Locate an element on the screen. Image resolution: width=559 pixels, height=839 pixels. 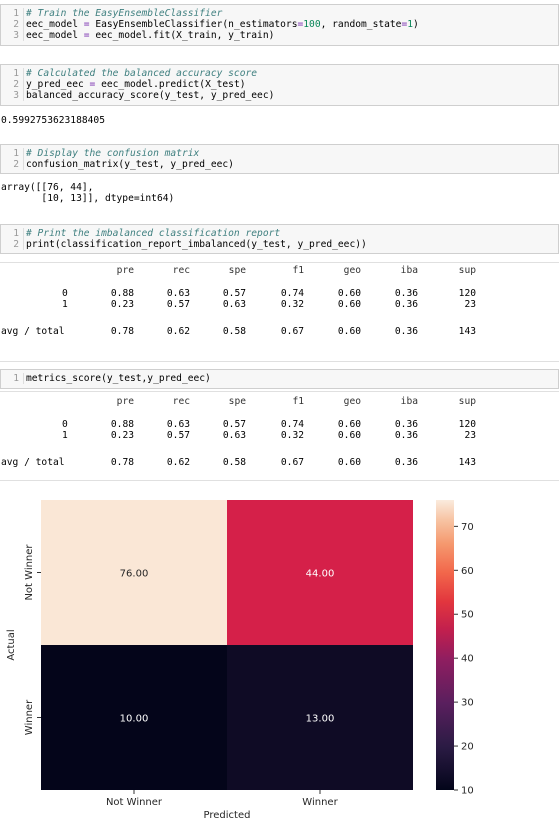
code-cell-metrics: 1 metrics_score(y_test,y_pred_eec) is located at coordinates (279, 379).